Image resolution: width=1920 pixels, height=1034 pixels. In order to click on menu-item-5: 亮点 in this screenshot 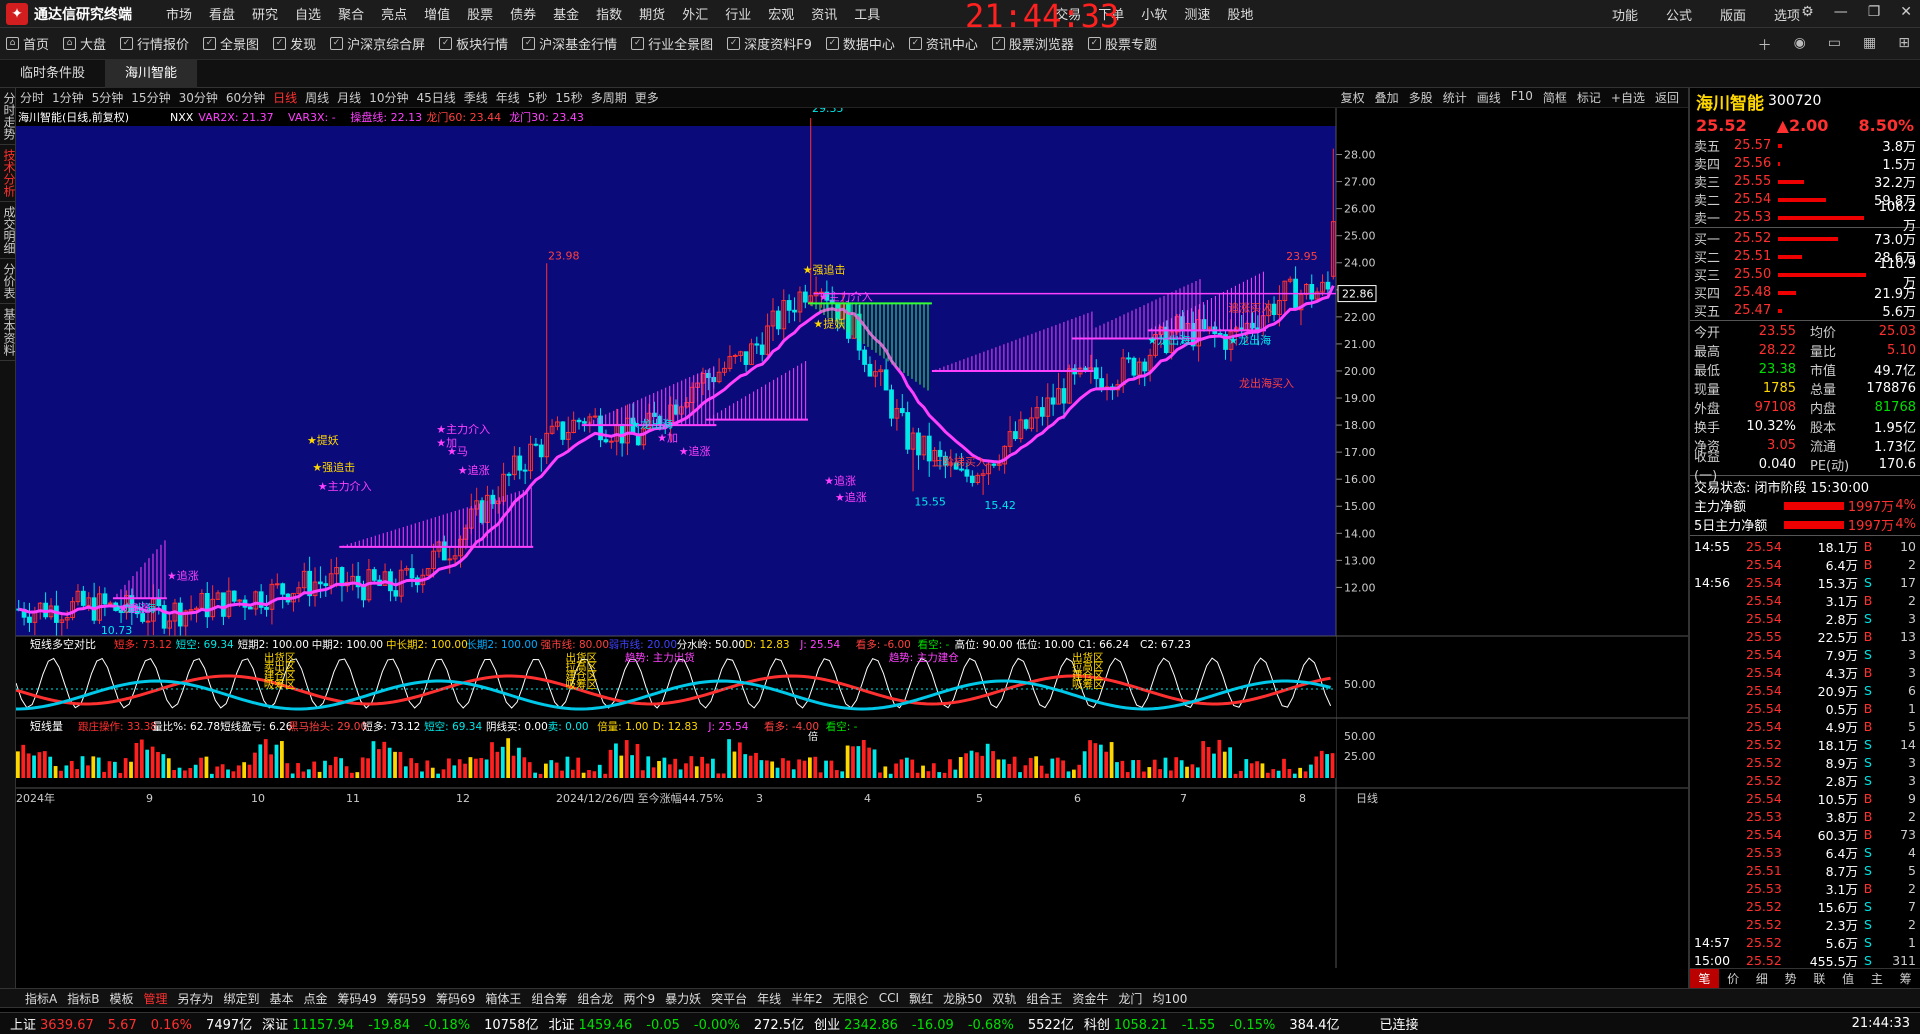, I will do `click(394, 13)`.